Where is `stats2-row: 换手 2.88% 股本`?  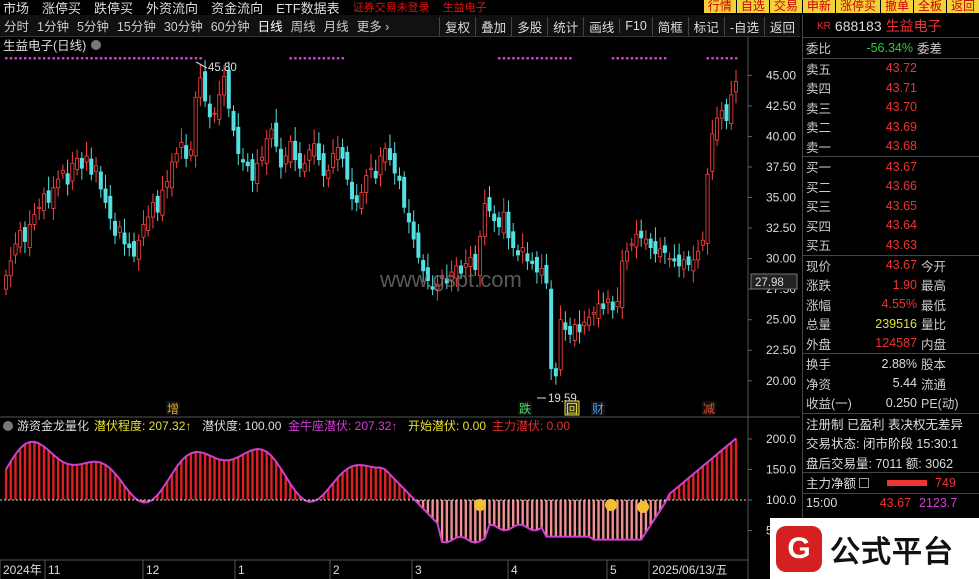 stats2-row: 换手 2.88% 股本 is located at coordinates (891, 364).